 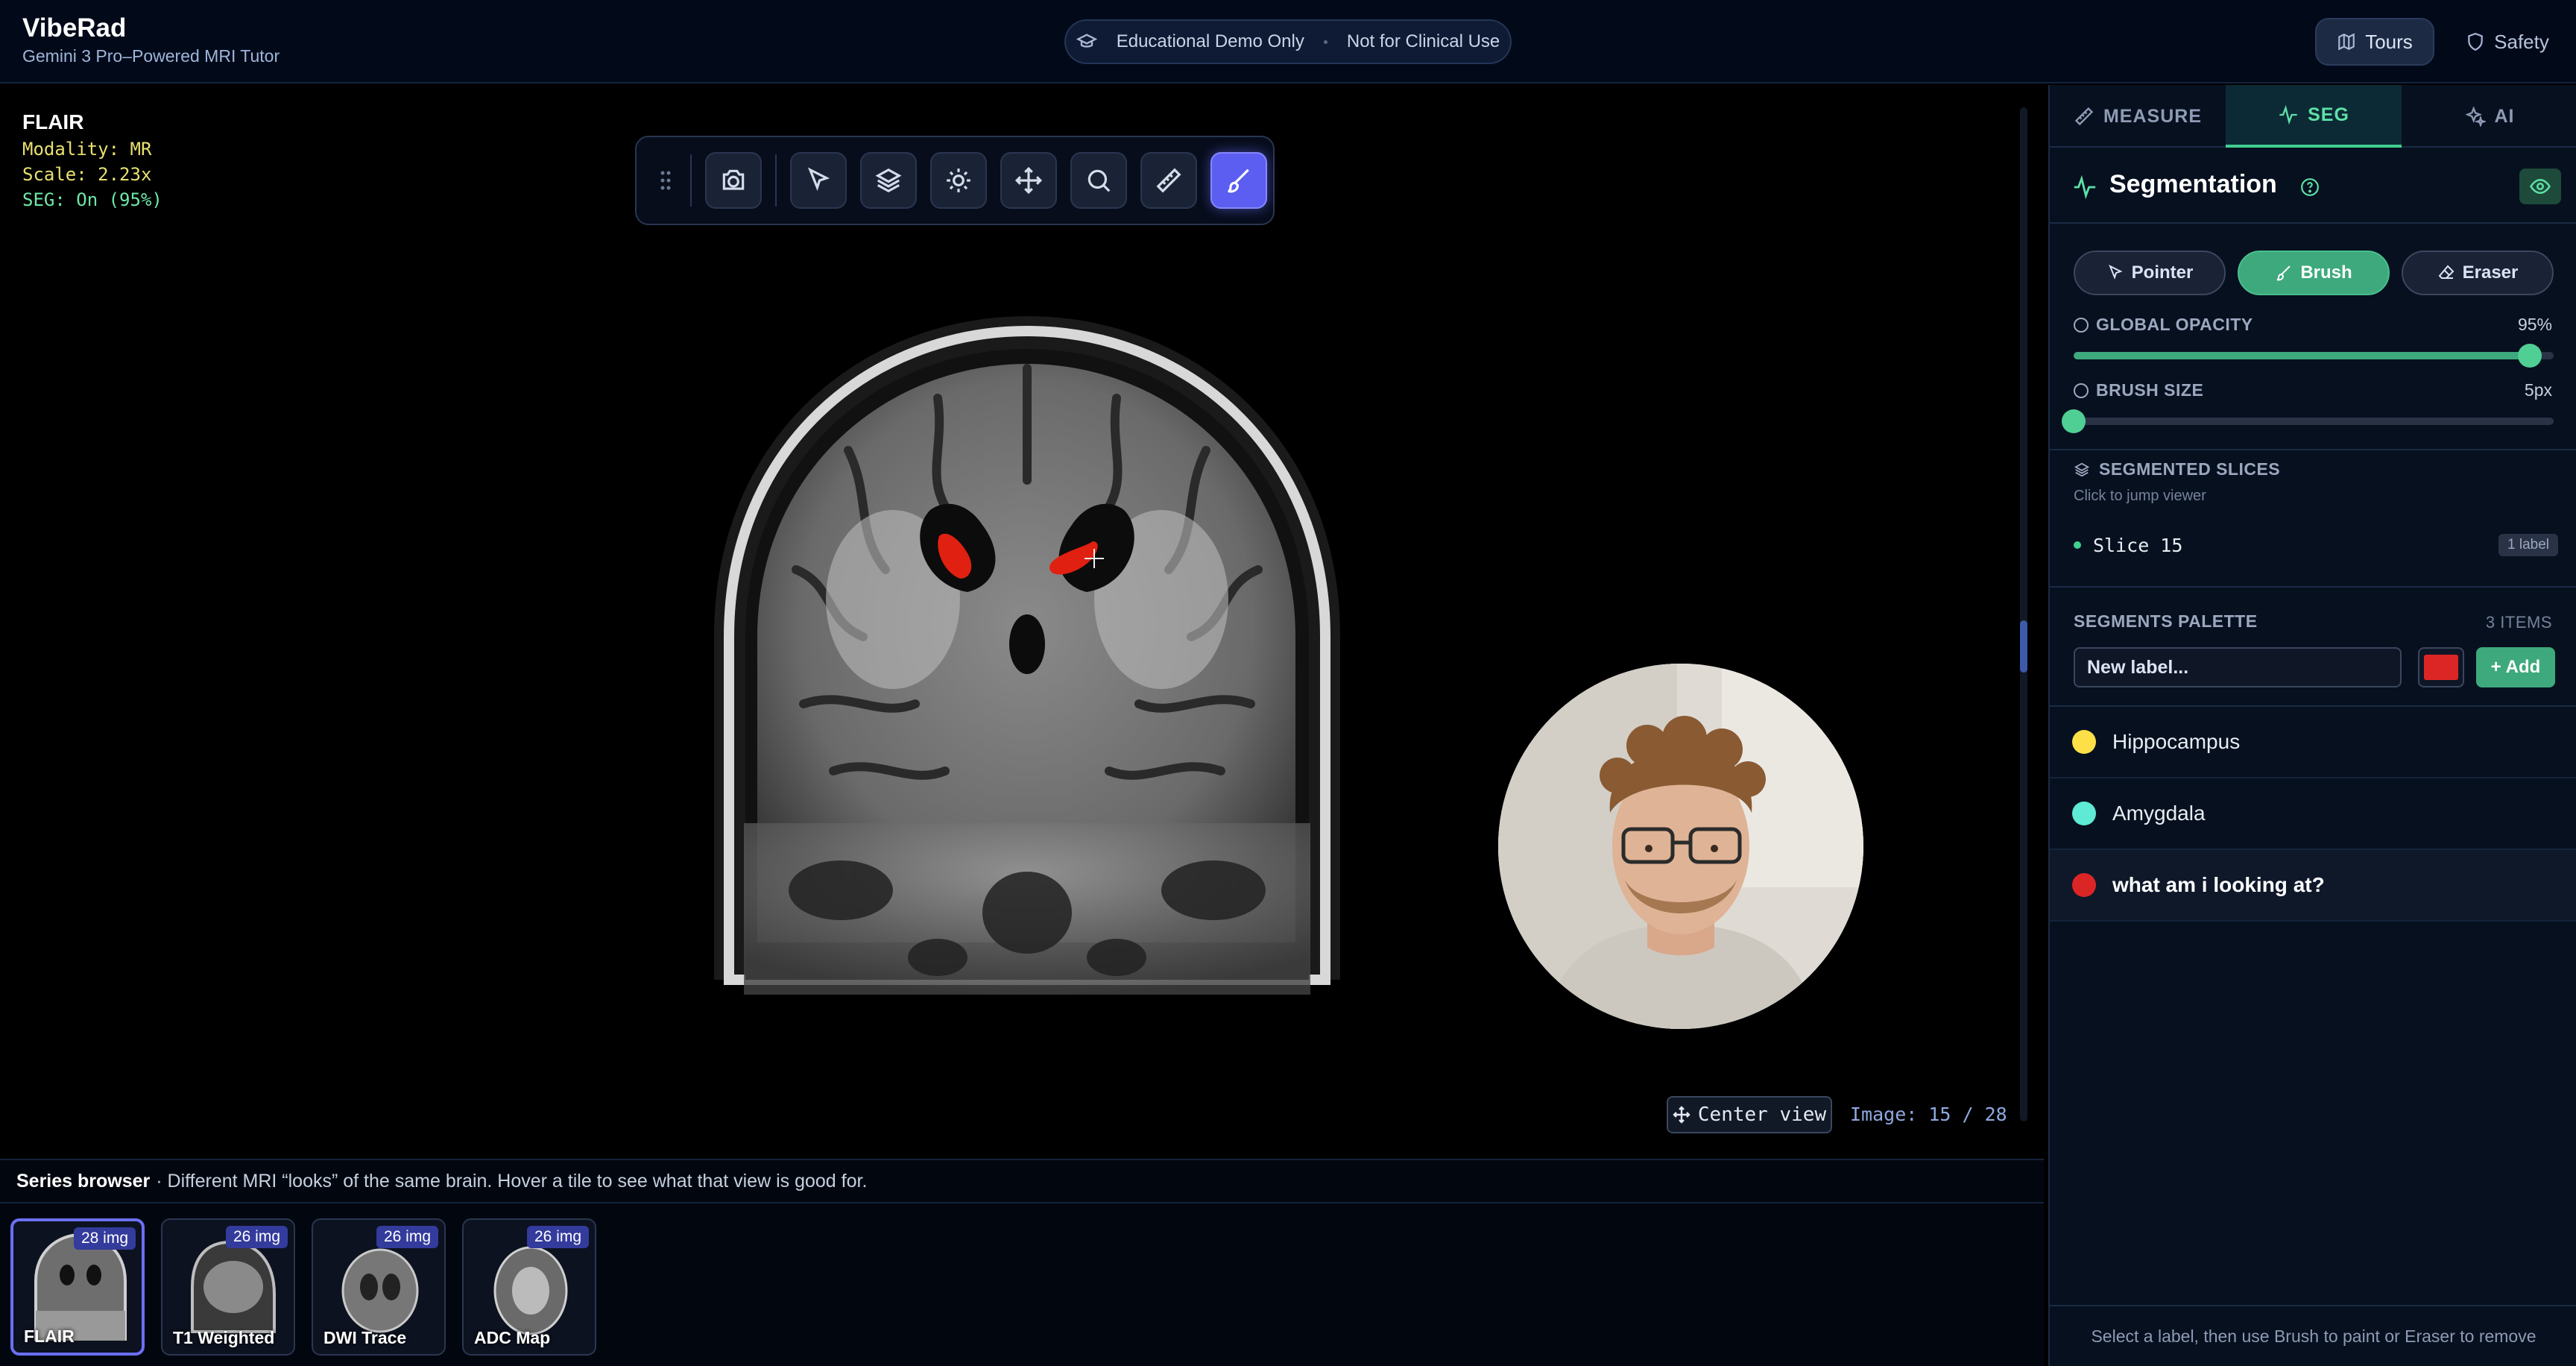 What do you see at coordinates (2313, 814) in the screenshot?
I see `segment-item-amygdala: Amygdala` at bounding box center [2313, 814].